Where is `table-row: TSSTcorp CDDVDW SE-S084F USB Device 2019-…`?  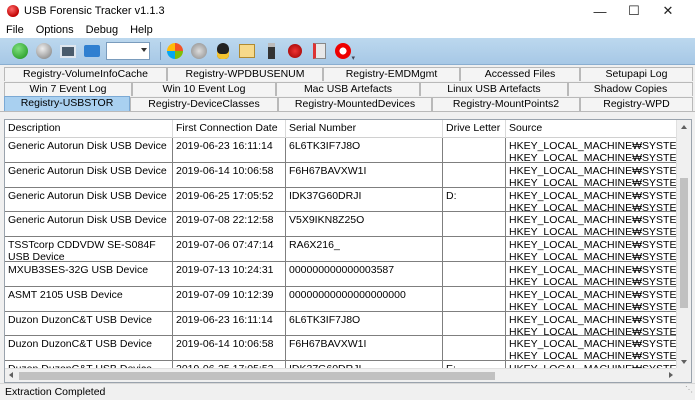 table-row: TSSTcorp CDDVDW SE-S084F USB Device 2019-… is located at coordinates (341, 249).